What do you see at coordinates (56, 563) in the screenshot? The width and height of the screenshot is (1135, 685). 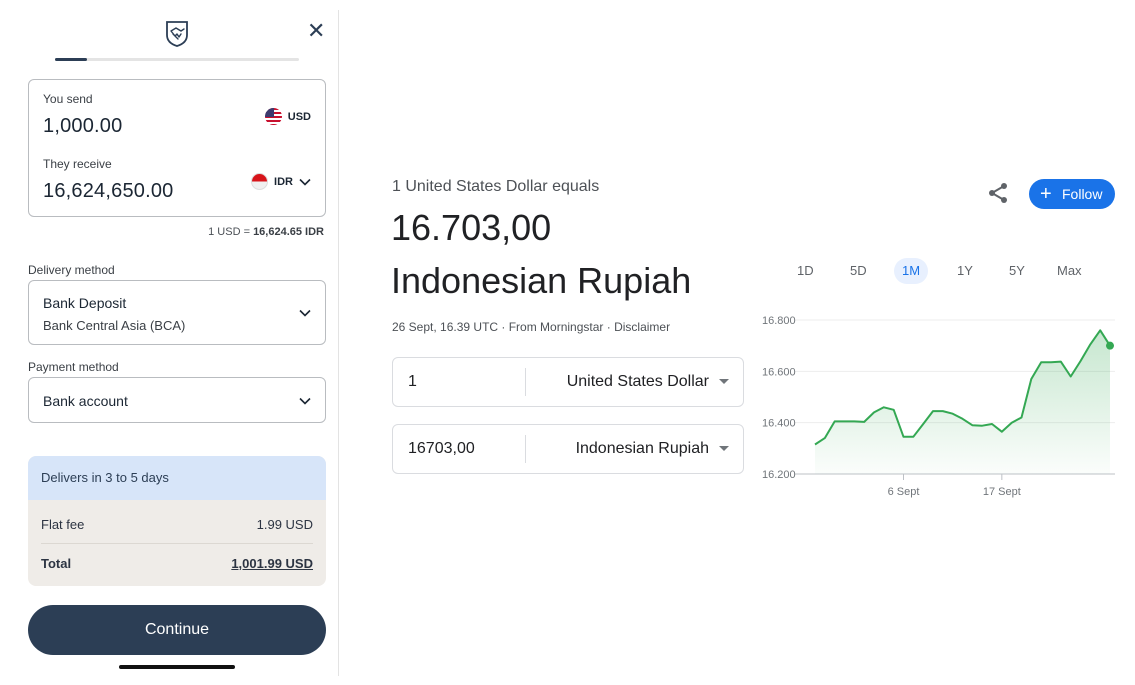 I see `total-label: Total` at bounding box center [56, 563].